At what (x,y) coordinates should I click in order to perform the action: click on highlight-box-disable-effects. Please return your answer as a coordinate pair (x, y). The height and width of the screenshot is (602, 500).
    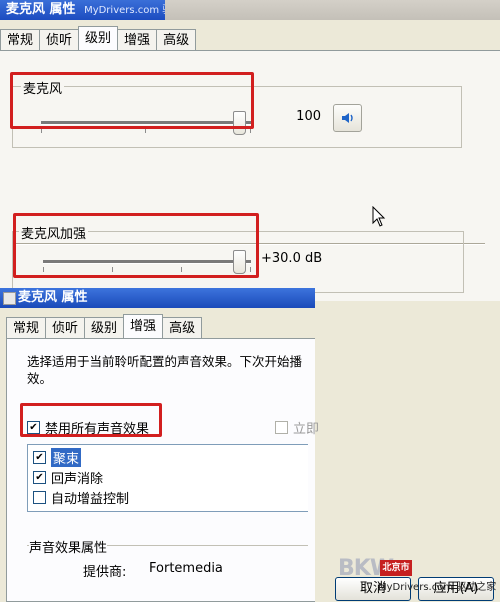
    Looking at the image, I should click on (91, 420).